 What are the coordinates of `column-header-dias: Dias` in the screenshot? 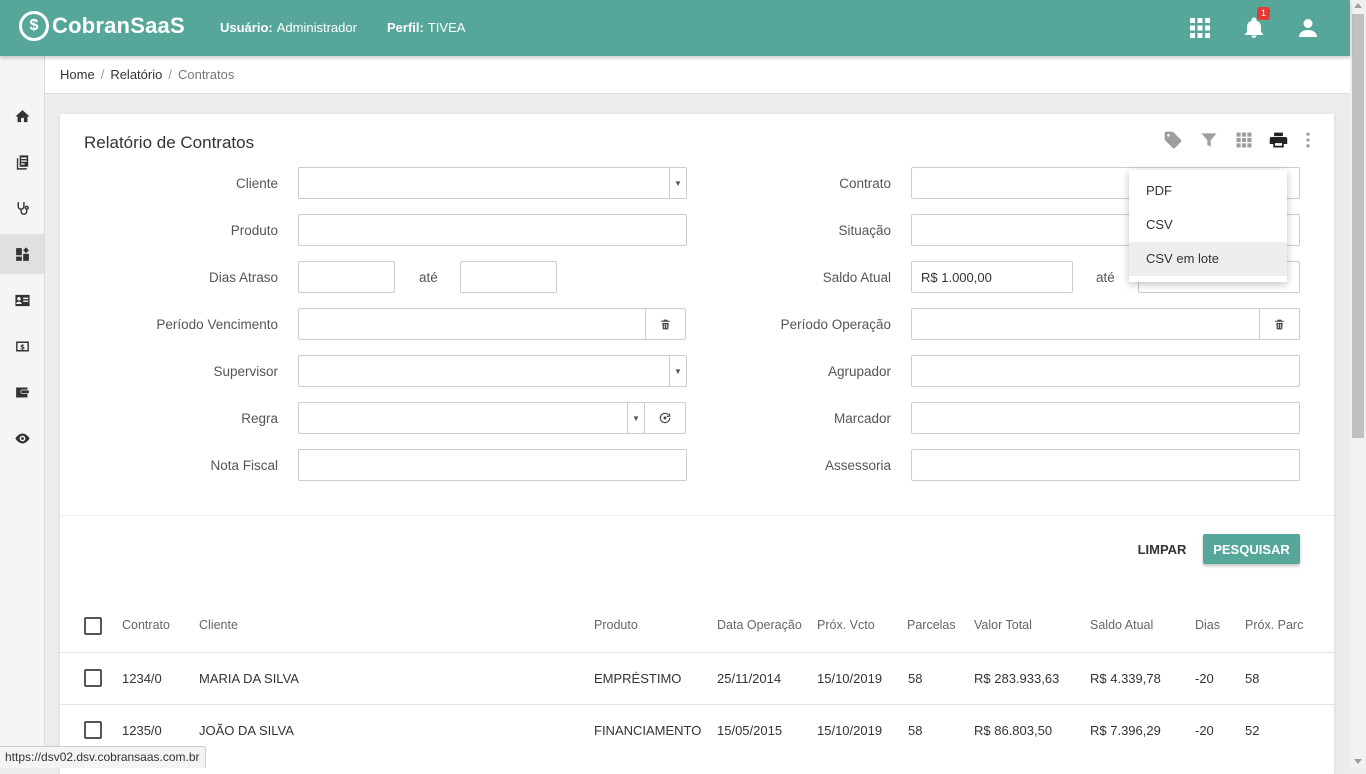 It's located at (1207, 625).